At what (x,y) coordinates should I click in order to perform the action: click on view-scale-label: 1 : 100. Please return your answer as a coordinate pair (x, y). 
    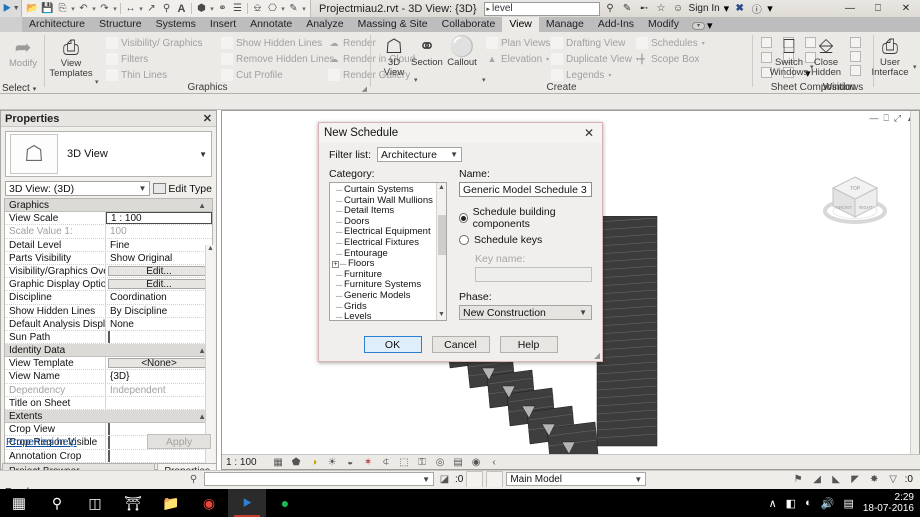
    Looking at the image, I should click on (241, 462).